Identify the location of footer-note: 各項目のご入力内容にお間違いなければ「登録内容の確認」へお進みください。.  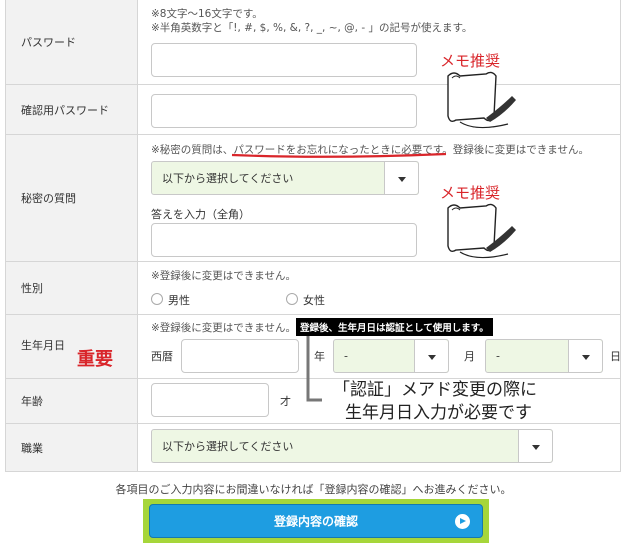
(313, 489).